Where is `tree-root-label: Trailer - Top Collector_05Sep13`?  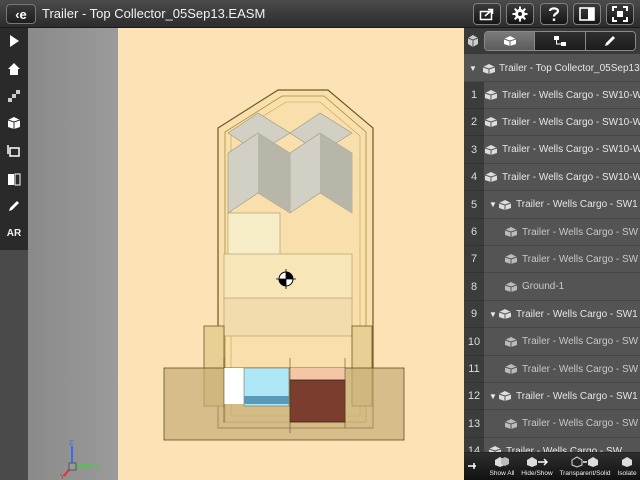
tree-root-label: Trailer - Top Collector_05Sep13 is located at coordinates (569, 68).